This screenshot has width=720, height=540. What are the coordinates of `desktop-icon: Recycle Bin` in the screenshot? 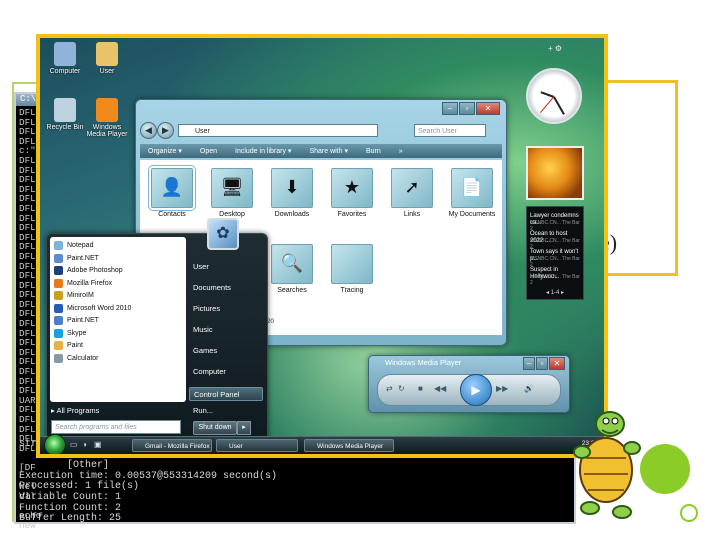 It's located at (65, 114).